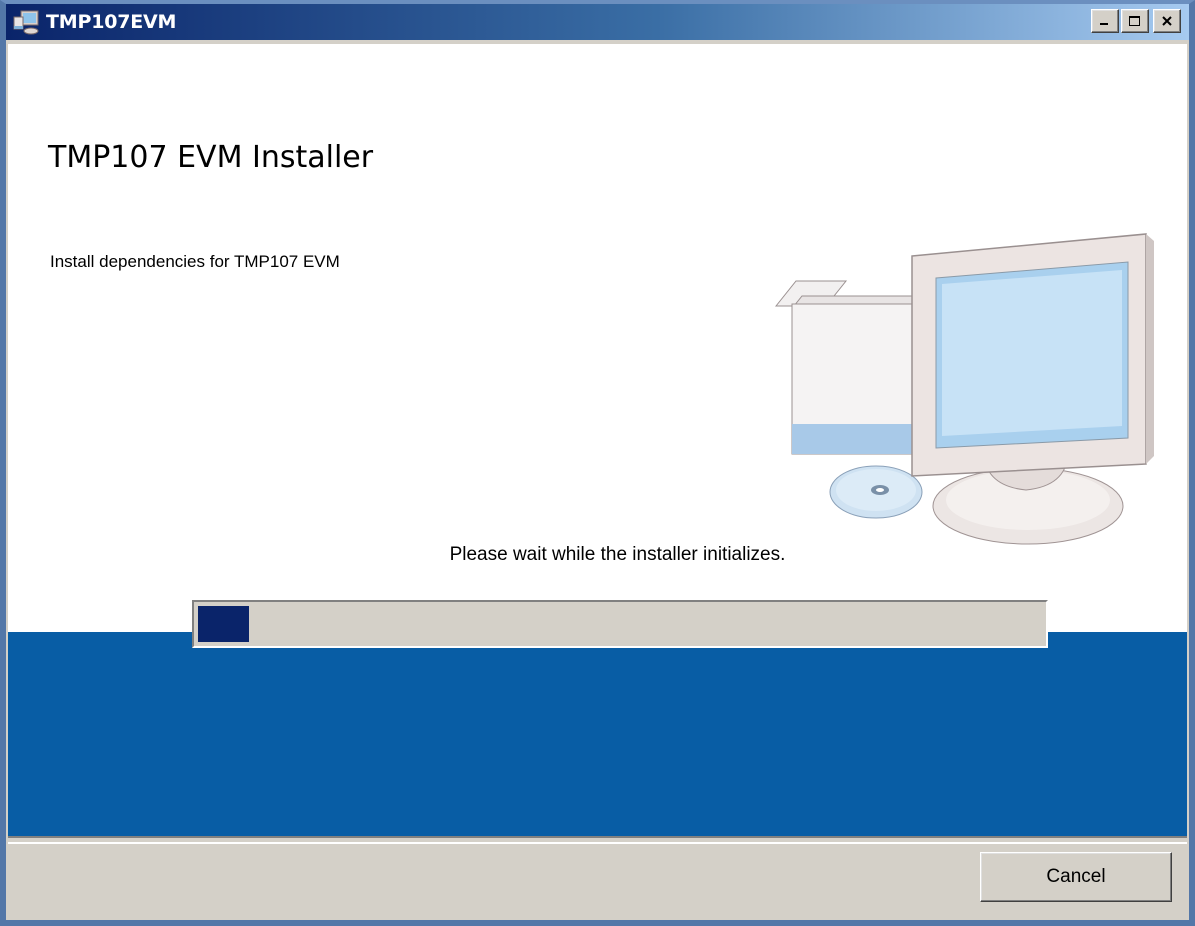 The height and width of the screenshot is (926, 1195). I want to click on window-controls, so click(1136, 21).